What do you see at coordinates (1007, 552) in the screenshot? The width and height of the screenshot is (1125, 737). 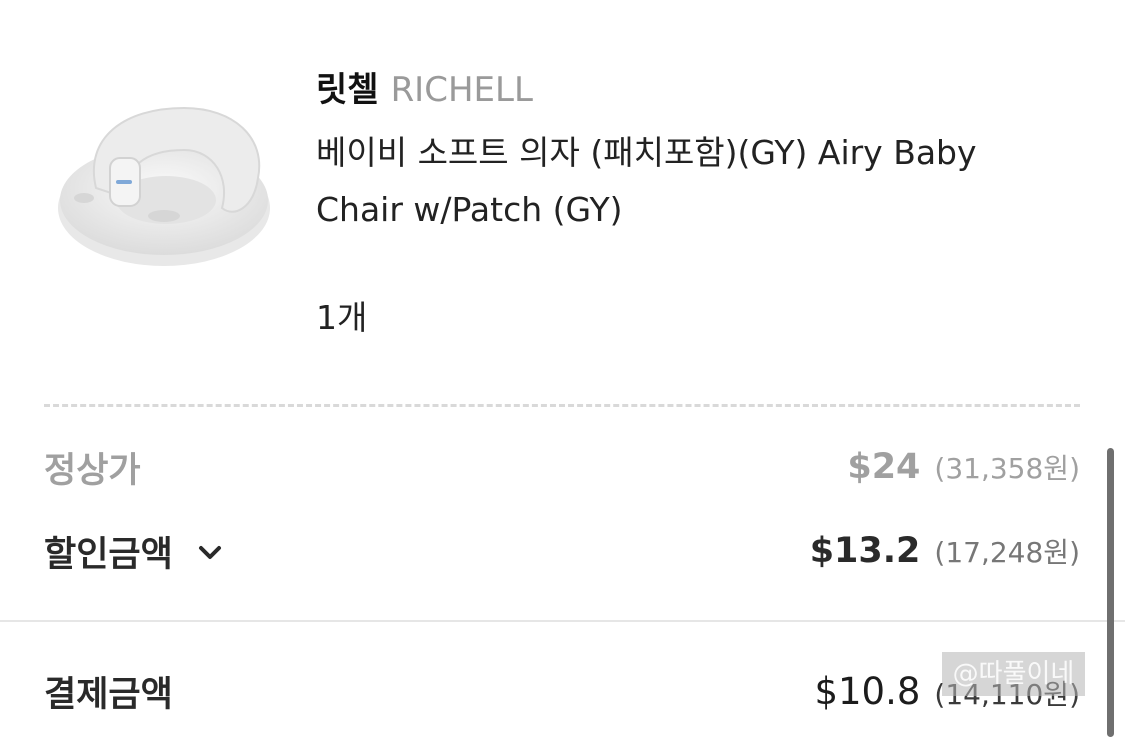 I see `discount-krw: (17,248원)` at bounding box center [1007, 552].